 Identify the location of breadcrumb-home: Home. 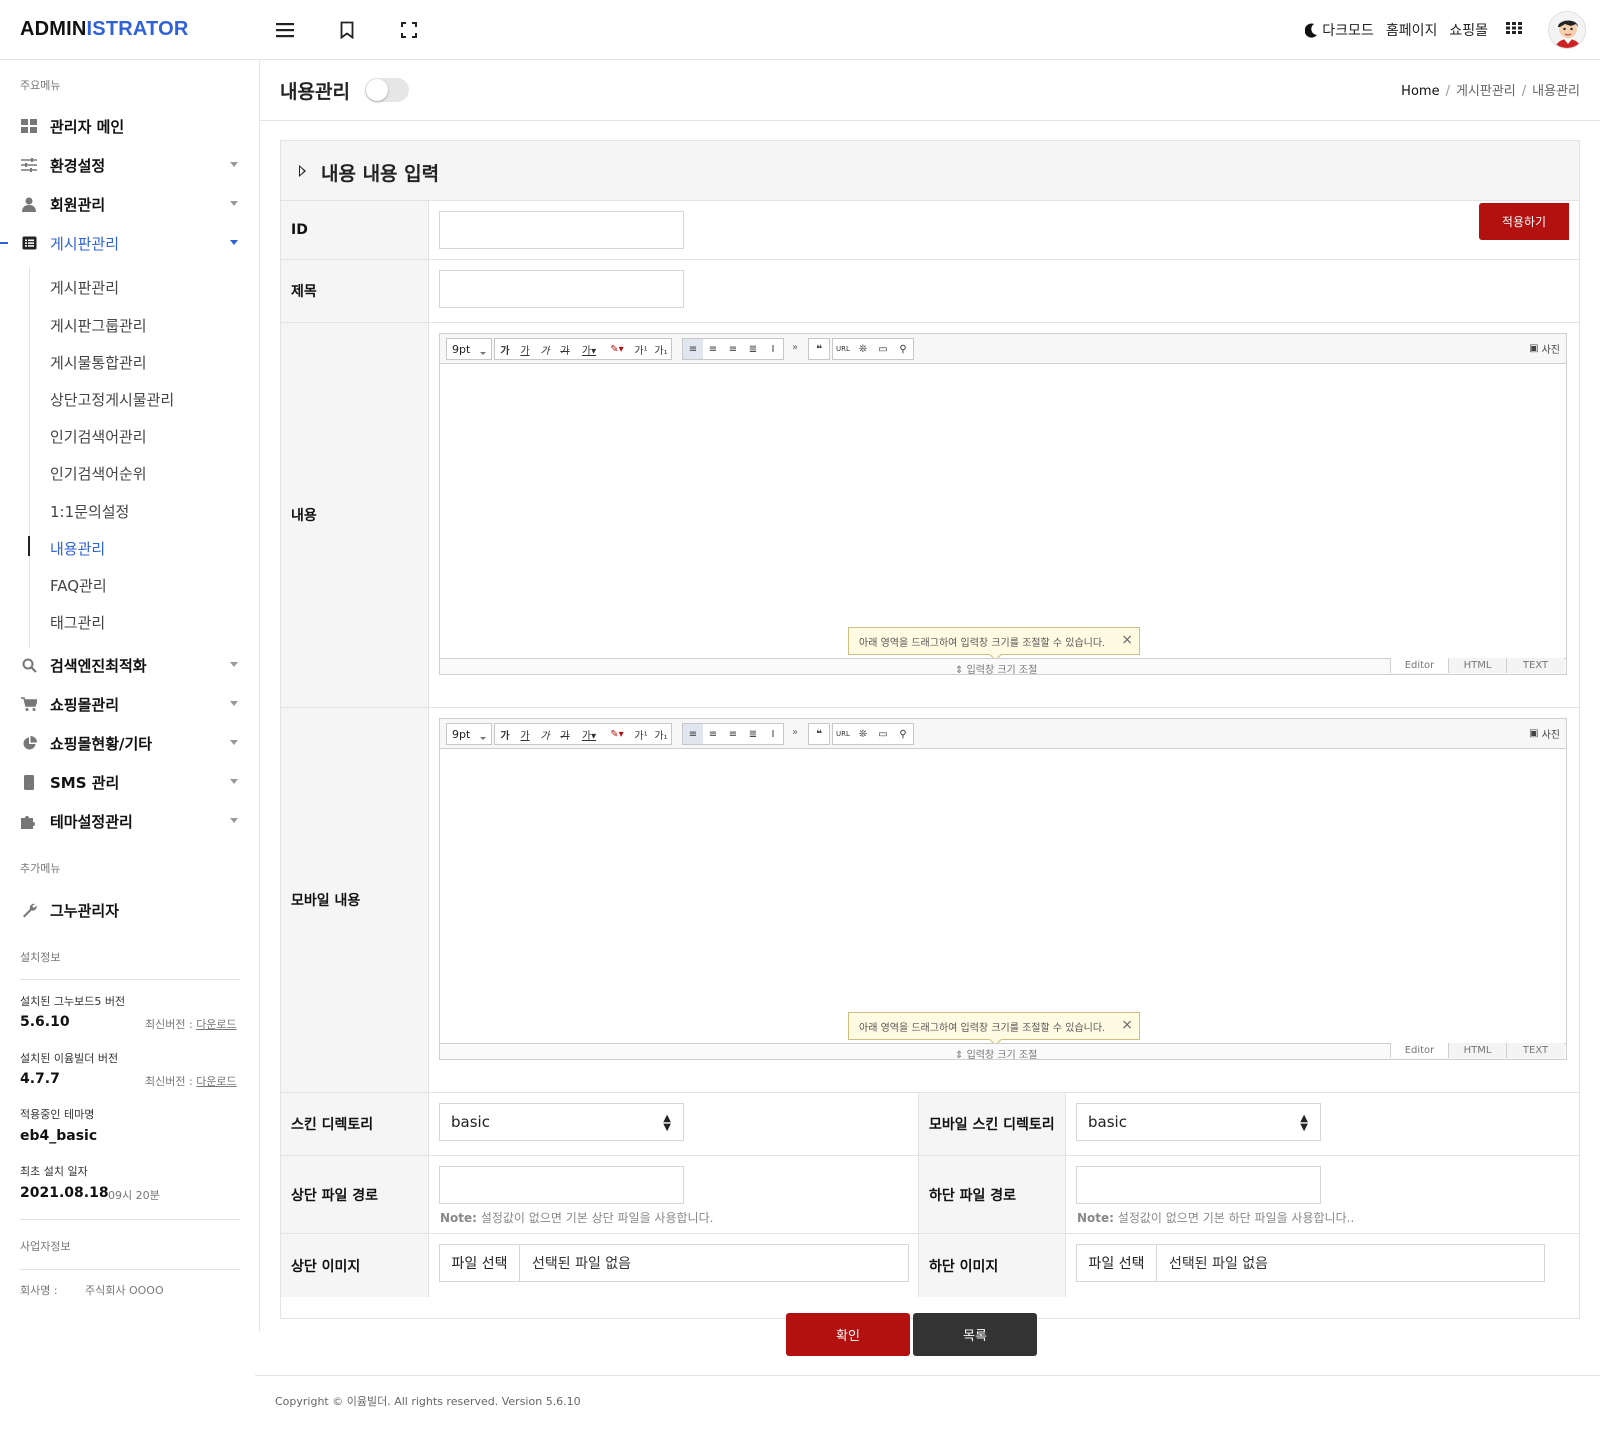
(1420, 91).